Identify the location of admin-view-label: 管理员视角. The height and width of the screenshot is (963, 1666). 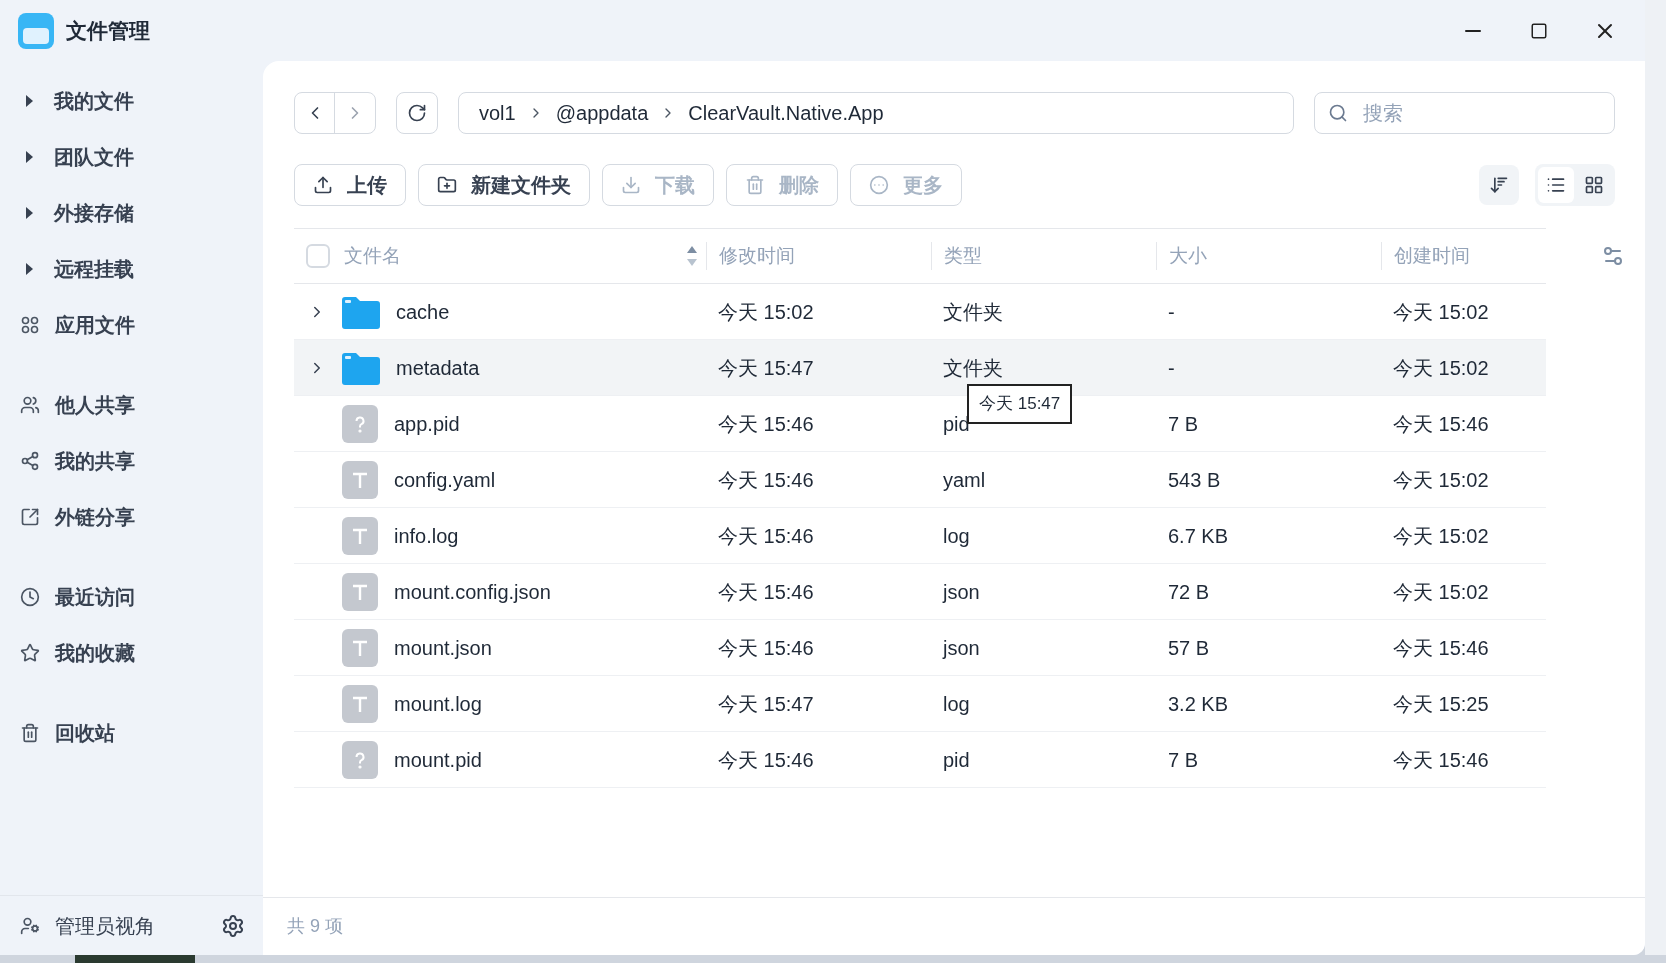
(105, 925).